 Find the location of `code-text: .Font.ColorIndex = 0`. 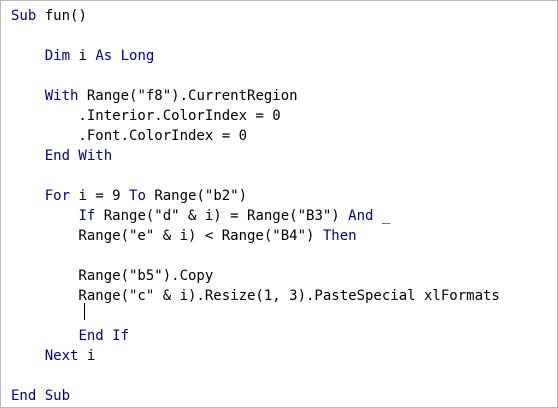

code-text: .Font.ColorIndex = 0 is located at coordinates (129, 136).